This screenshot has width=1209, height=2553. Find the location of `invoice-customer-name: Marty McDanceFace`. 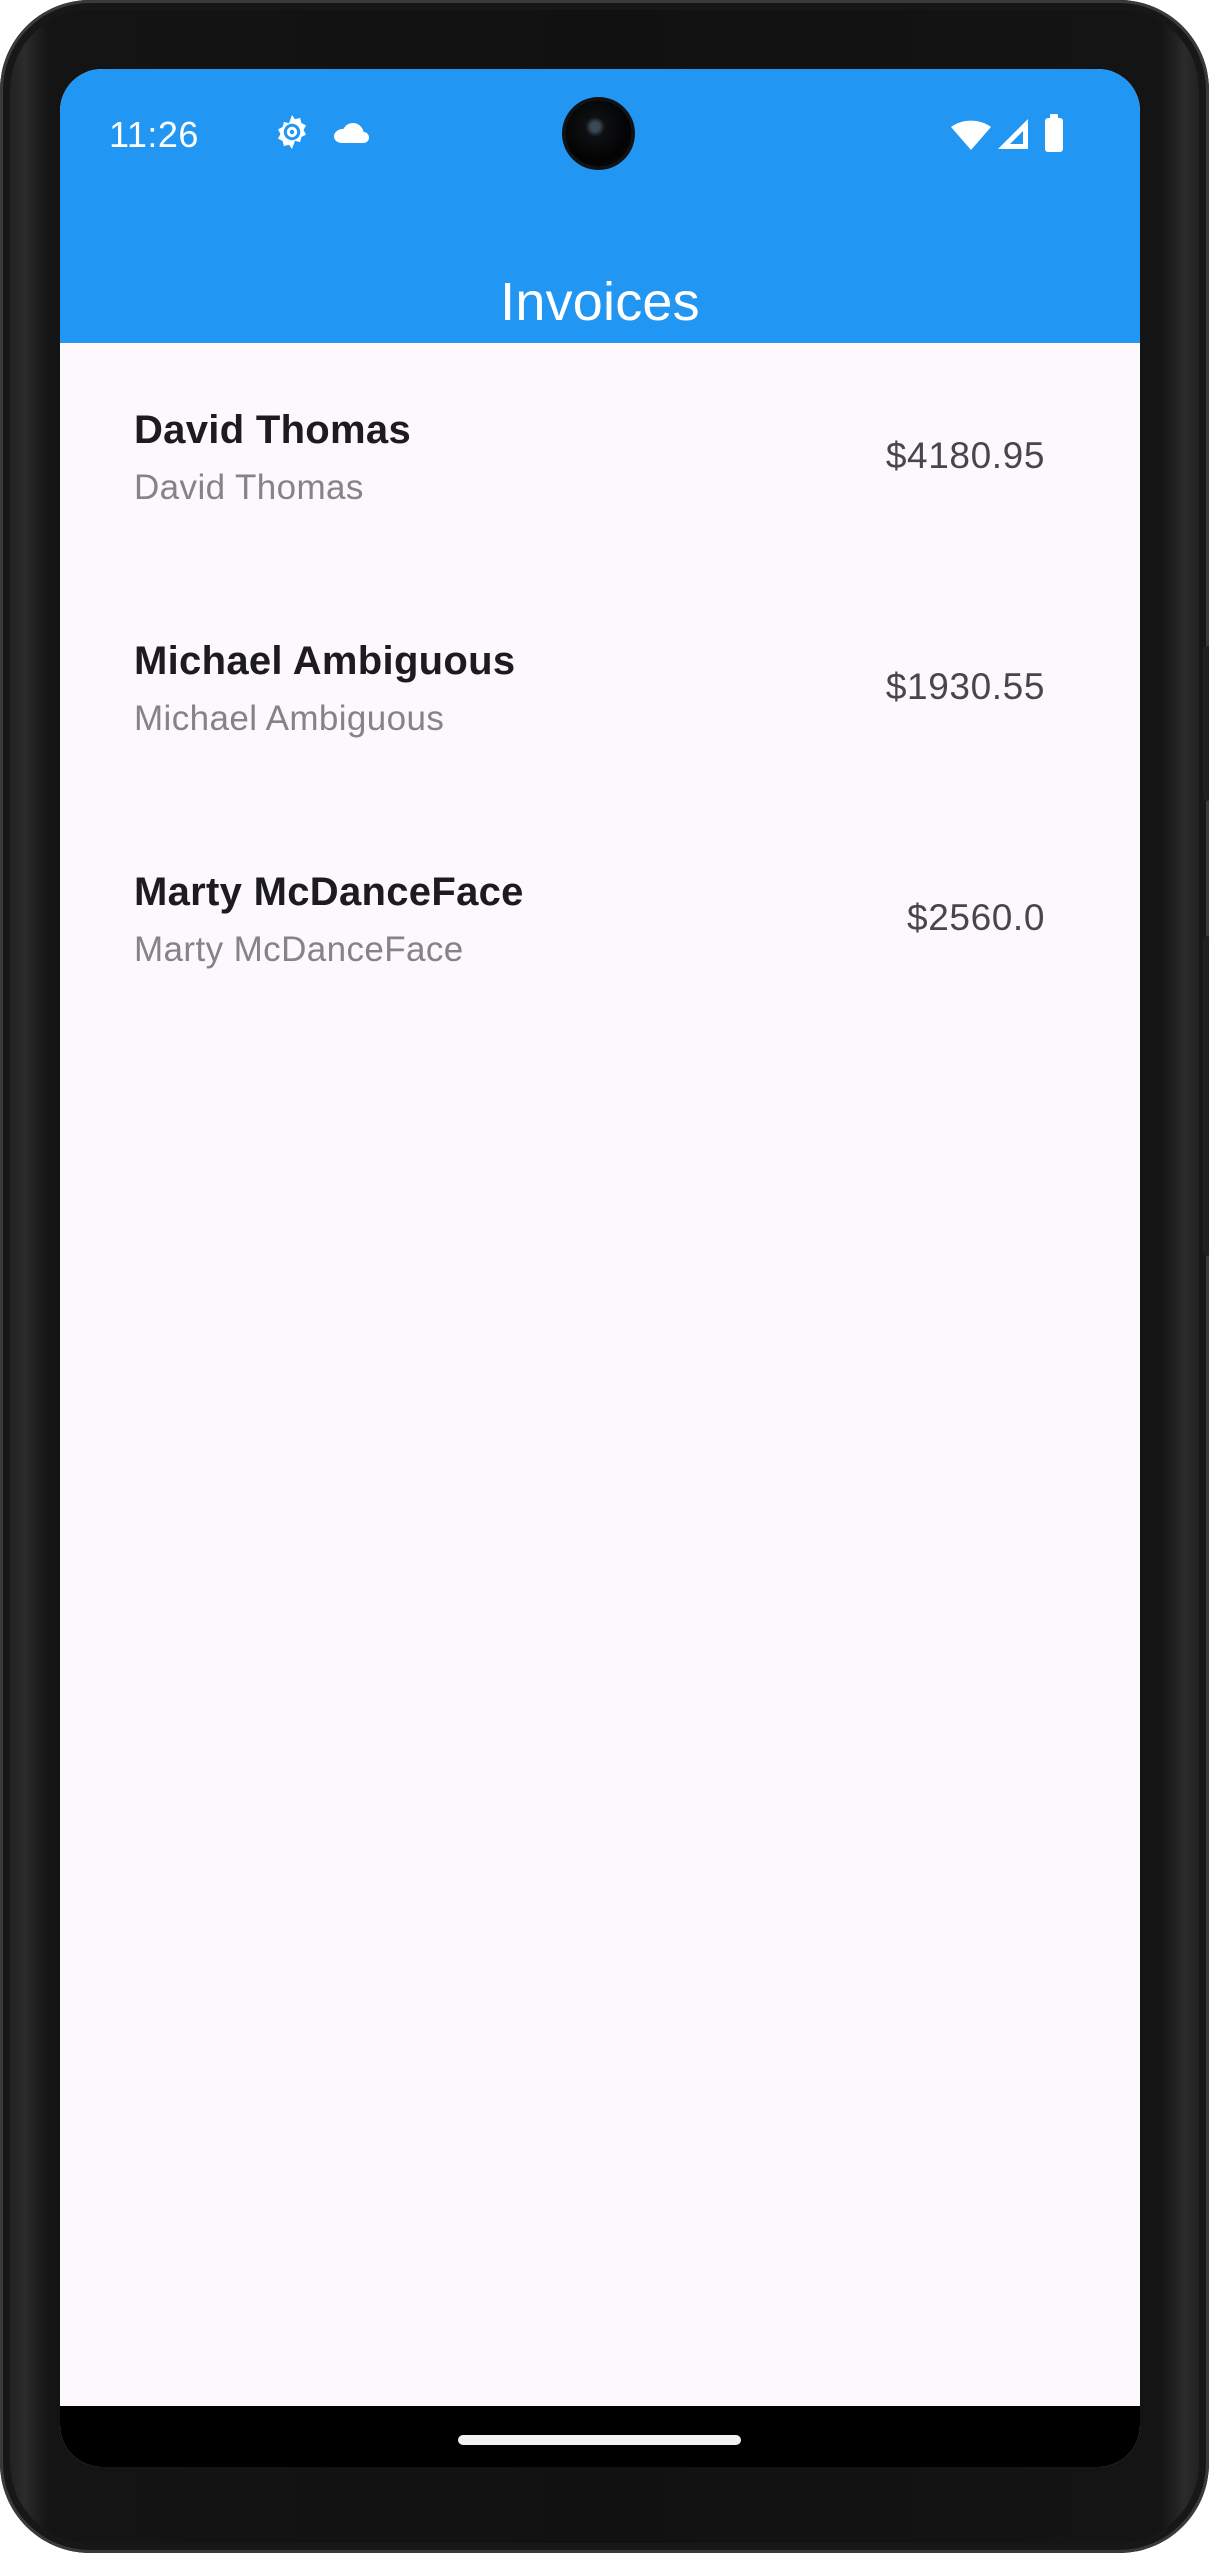

invoice-customer-name: Marty McDanceFace is located at coordinates (329, 892).